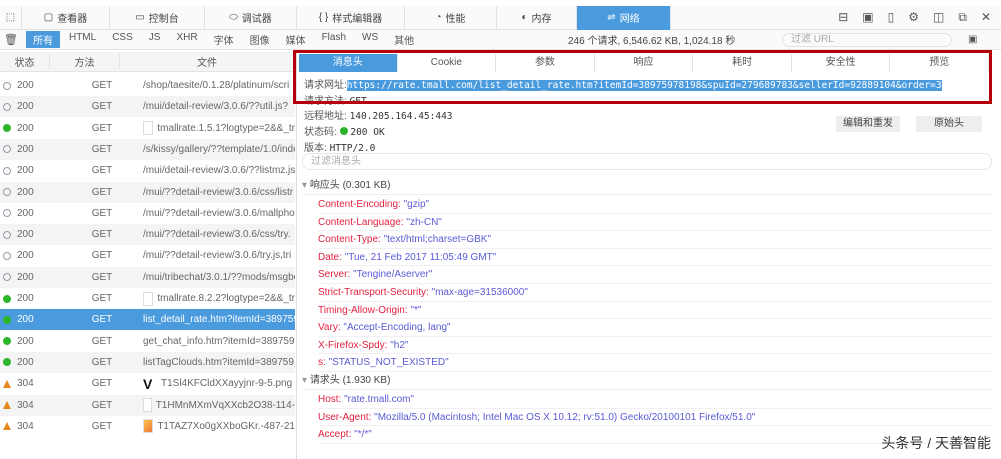 This screenshot has height=459, width=1001. What do you see at coordinates (949, 124) in the screenshot?
I see `raw-headers-button: 原始头` at bounding box center [949, 124].